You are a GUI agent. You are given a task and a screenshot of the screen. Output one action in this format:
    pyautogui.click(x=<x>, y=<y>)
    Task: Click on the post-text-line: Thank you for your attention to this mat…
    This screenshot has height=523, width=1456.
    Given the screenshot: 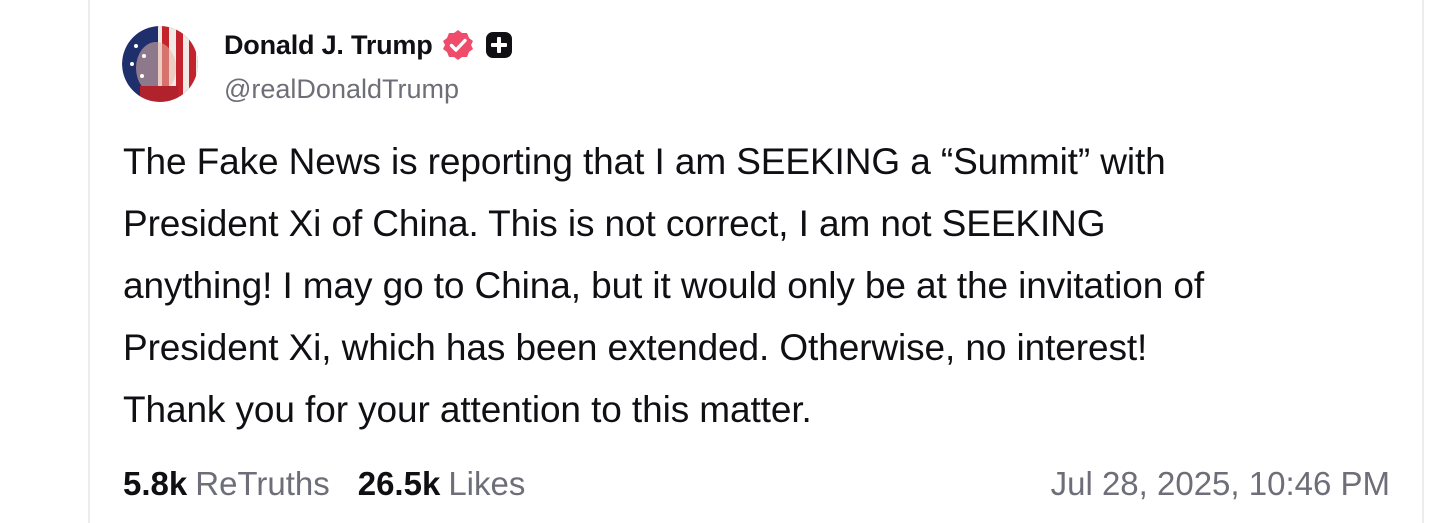 What is the action you would take?
    pyautogui.click(x=467, y=409)
    